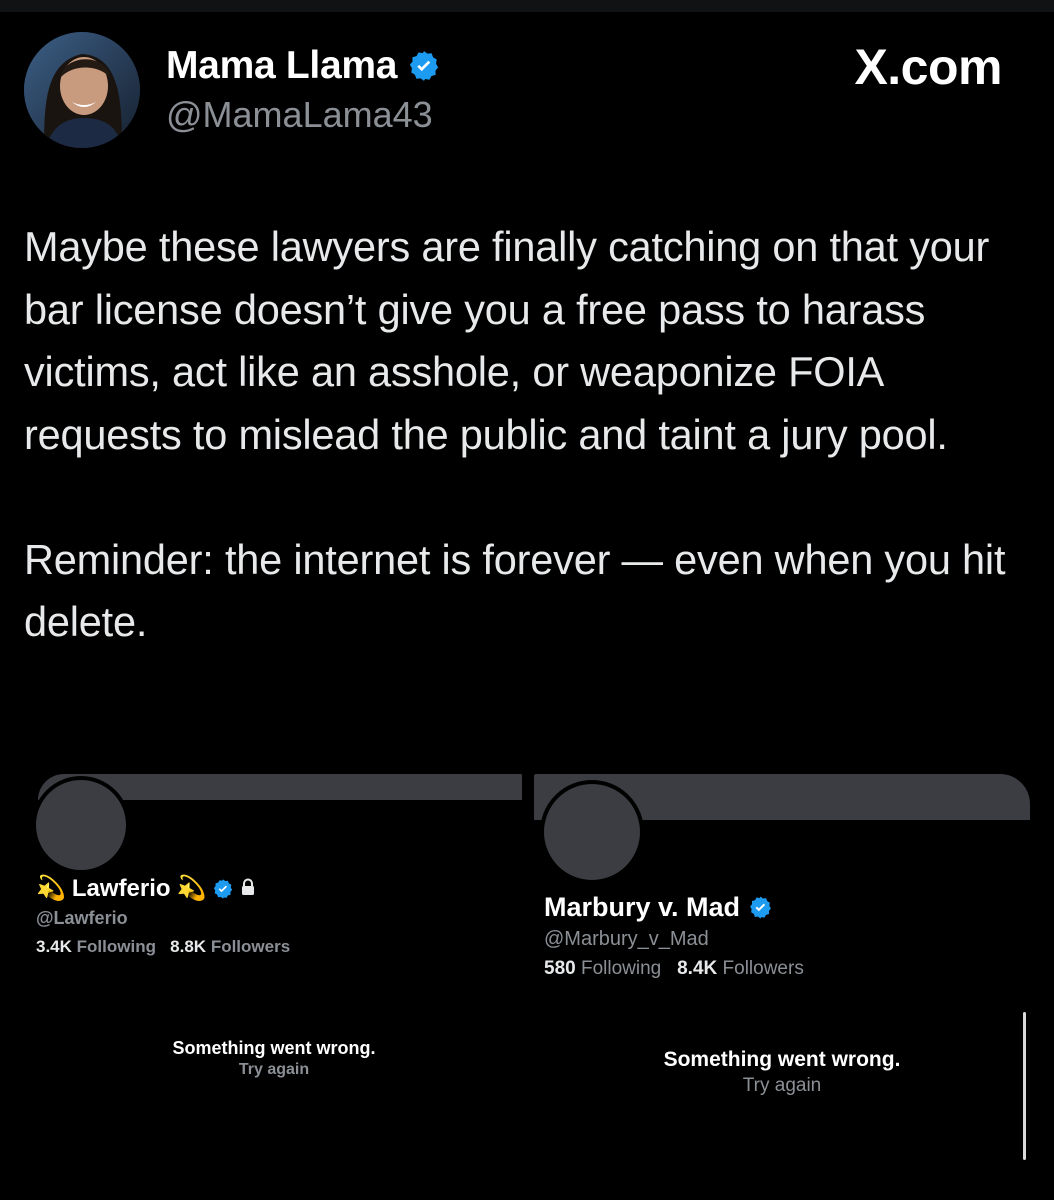 This screenshot has height=1200, width=1054. I want to click on profile-name-row: 💫 Lawferio 💫, so click(146, 888).